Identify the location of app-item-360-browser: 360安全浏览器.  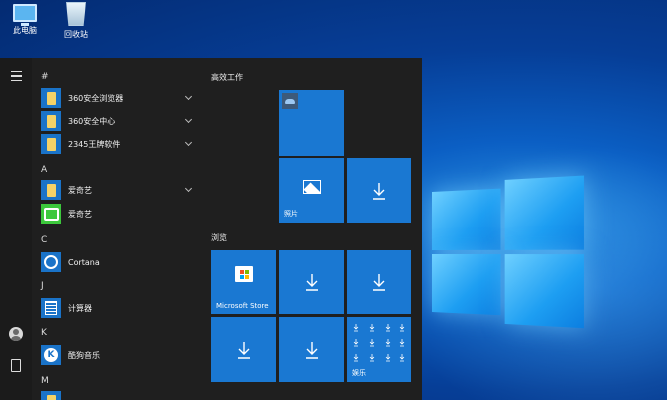
(120, 98).